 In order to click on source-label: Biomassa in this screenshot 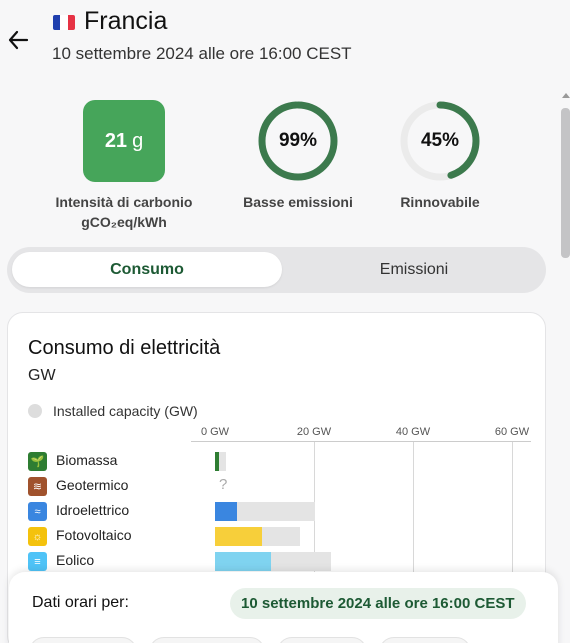, I will do `click(87, 460)`.